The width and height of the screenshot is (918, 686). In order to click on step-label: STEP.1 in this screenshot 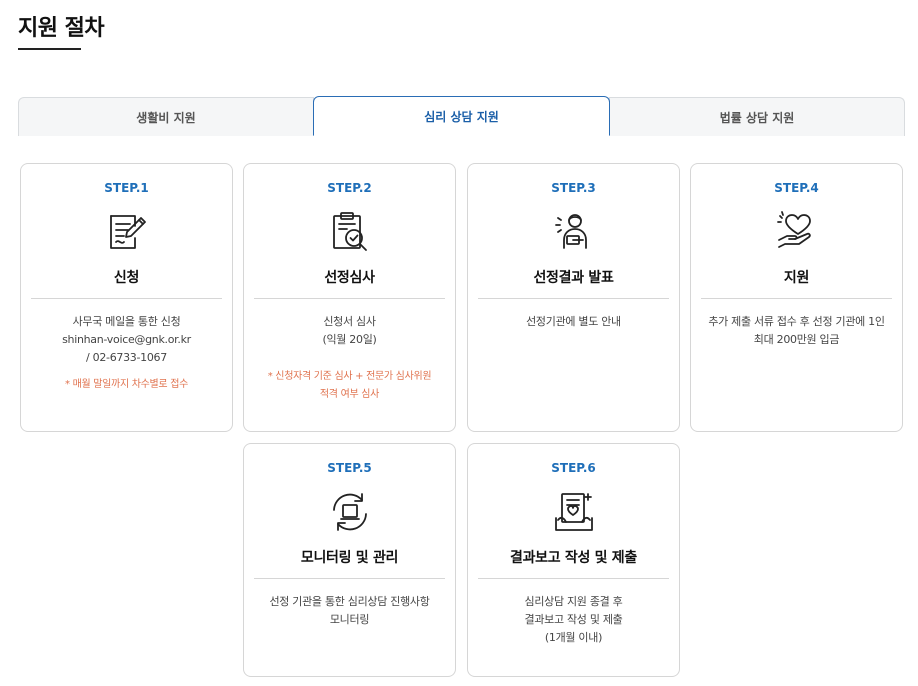, I will do `click(126, 188)`.